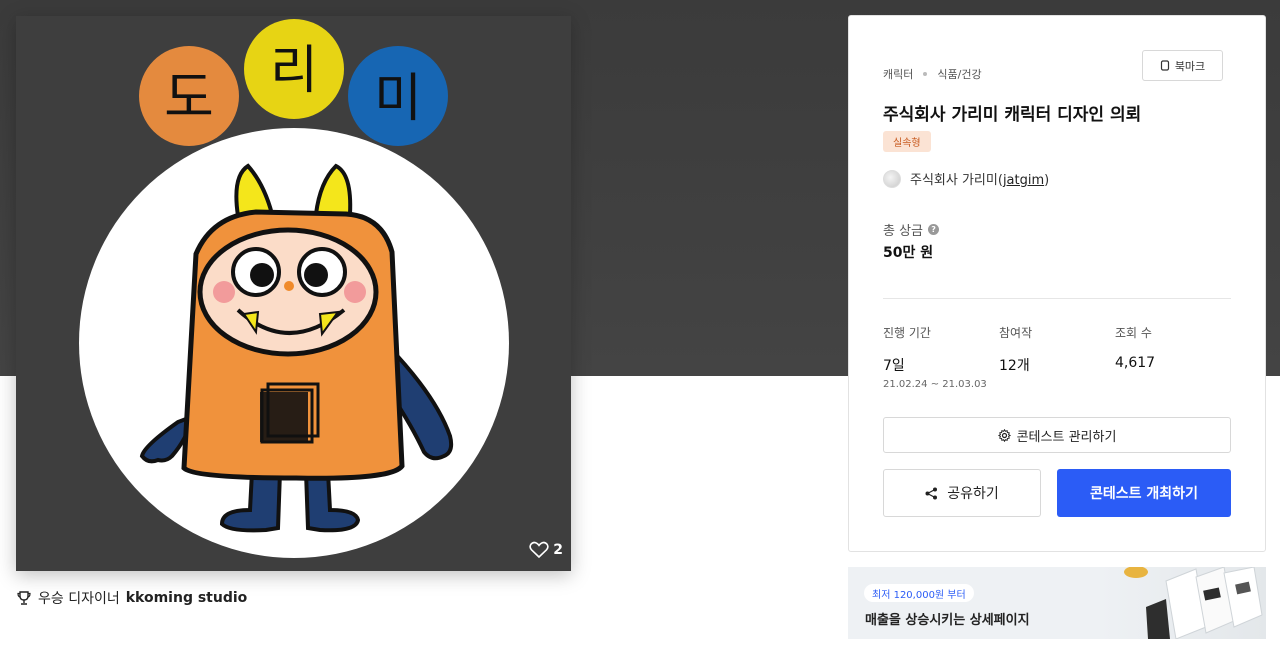 Image resolution: width=1280 pixels, height=653 pixels. What do you see at coordinates (1193, 603) in the screenshot?
I see `ad-mockup-graphic` at bounding box center [1193, 603].